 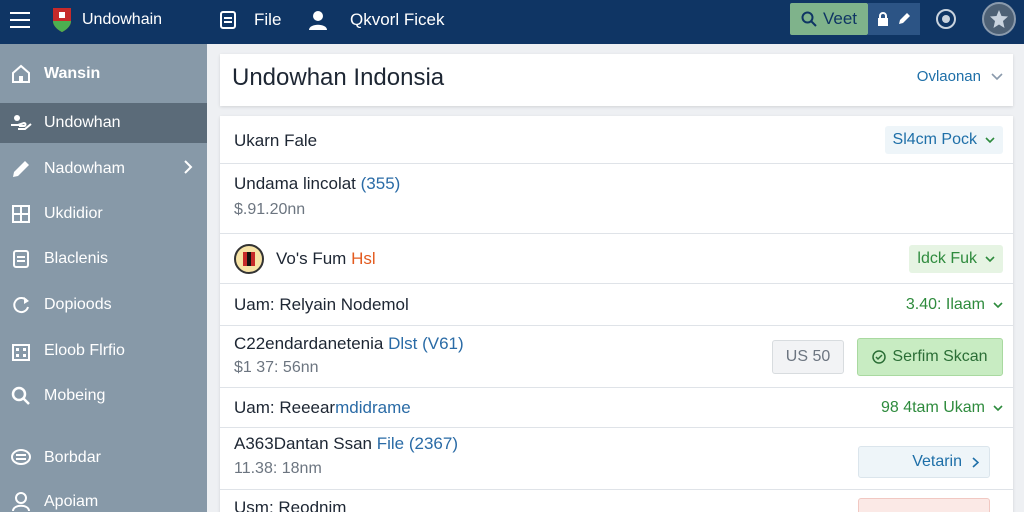 I want to click on sidebar-item-label: Eloob Flrfio, so click(x=84, y=350).